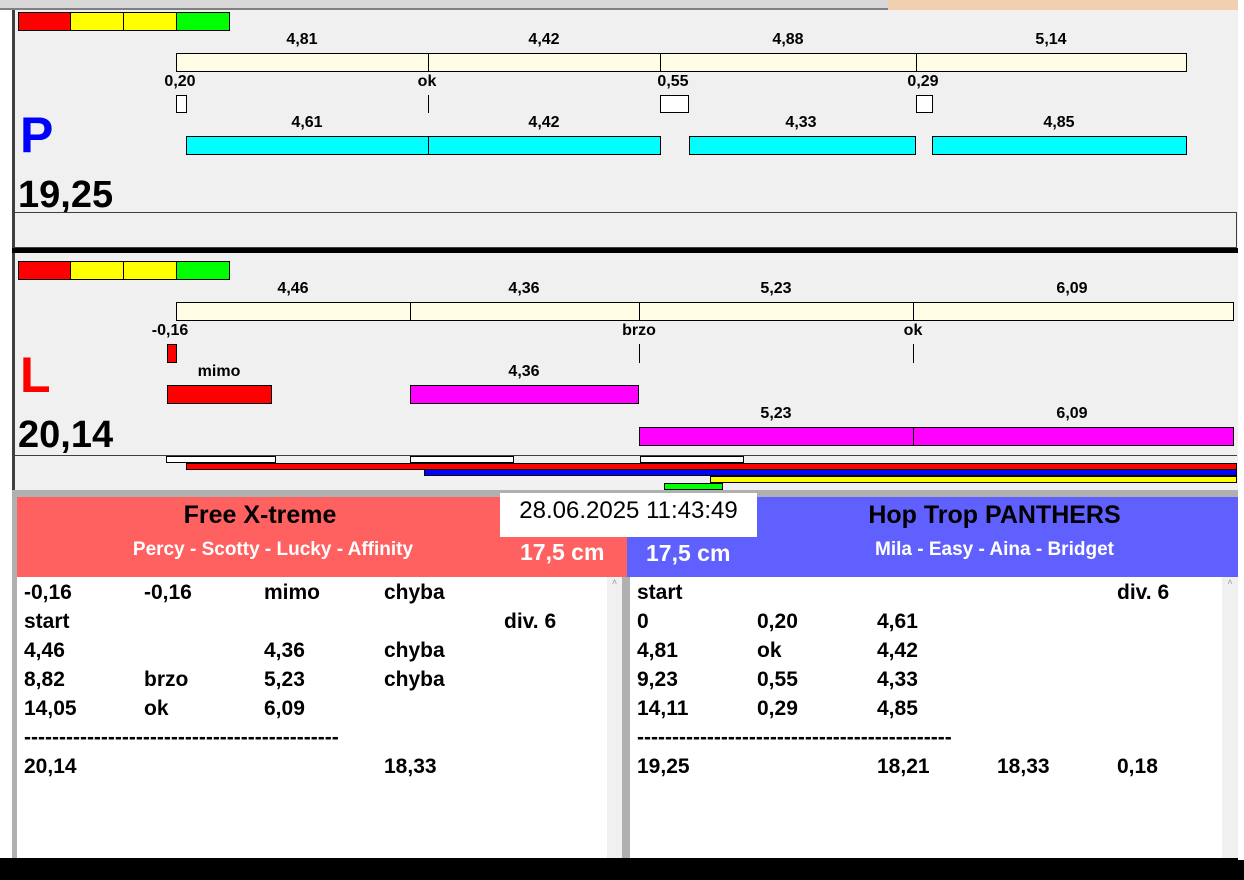 The width and height of the screenshot is (1244, 880). Describe the element at coordinates (35, 375) in the screenshot. I see `l-letter: L` at that location.